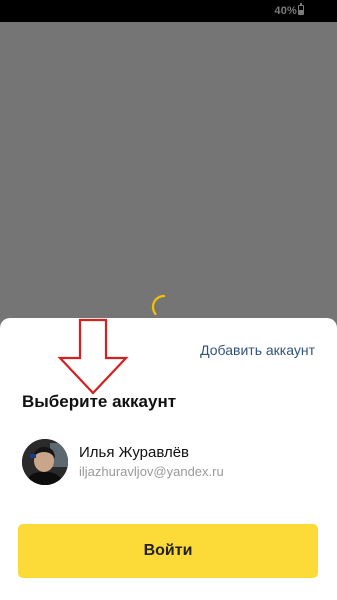  Describe the element at coordinates (168, 463) in the screenshot. I see `account-list-item: Илья Журавлёв iljazhuravljov@yandex.ru` at that location.